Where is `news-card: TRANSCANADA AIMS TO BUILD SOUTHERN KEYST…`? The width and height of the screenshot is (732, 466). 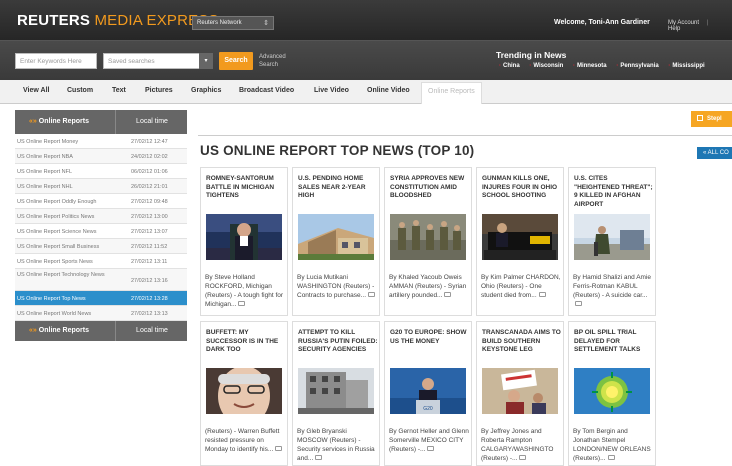
news-card: TRANSCANADA AIMS TO BUILD SOUTHERN KEYST… is located at coordinates (520, 393).